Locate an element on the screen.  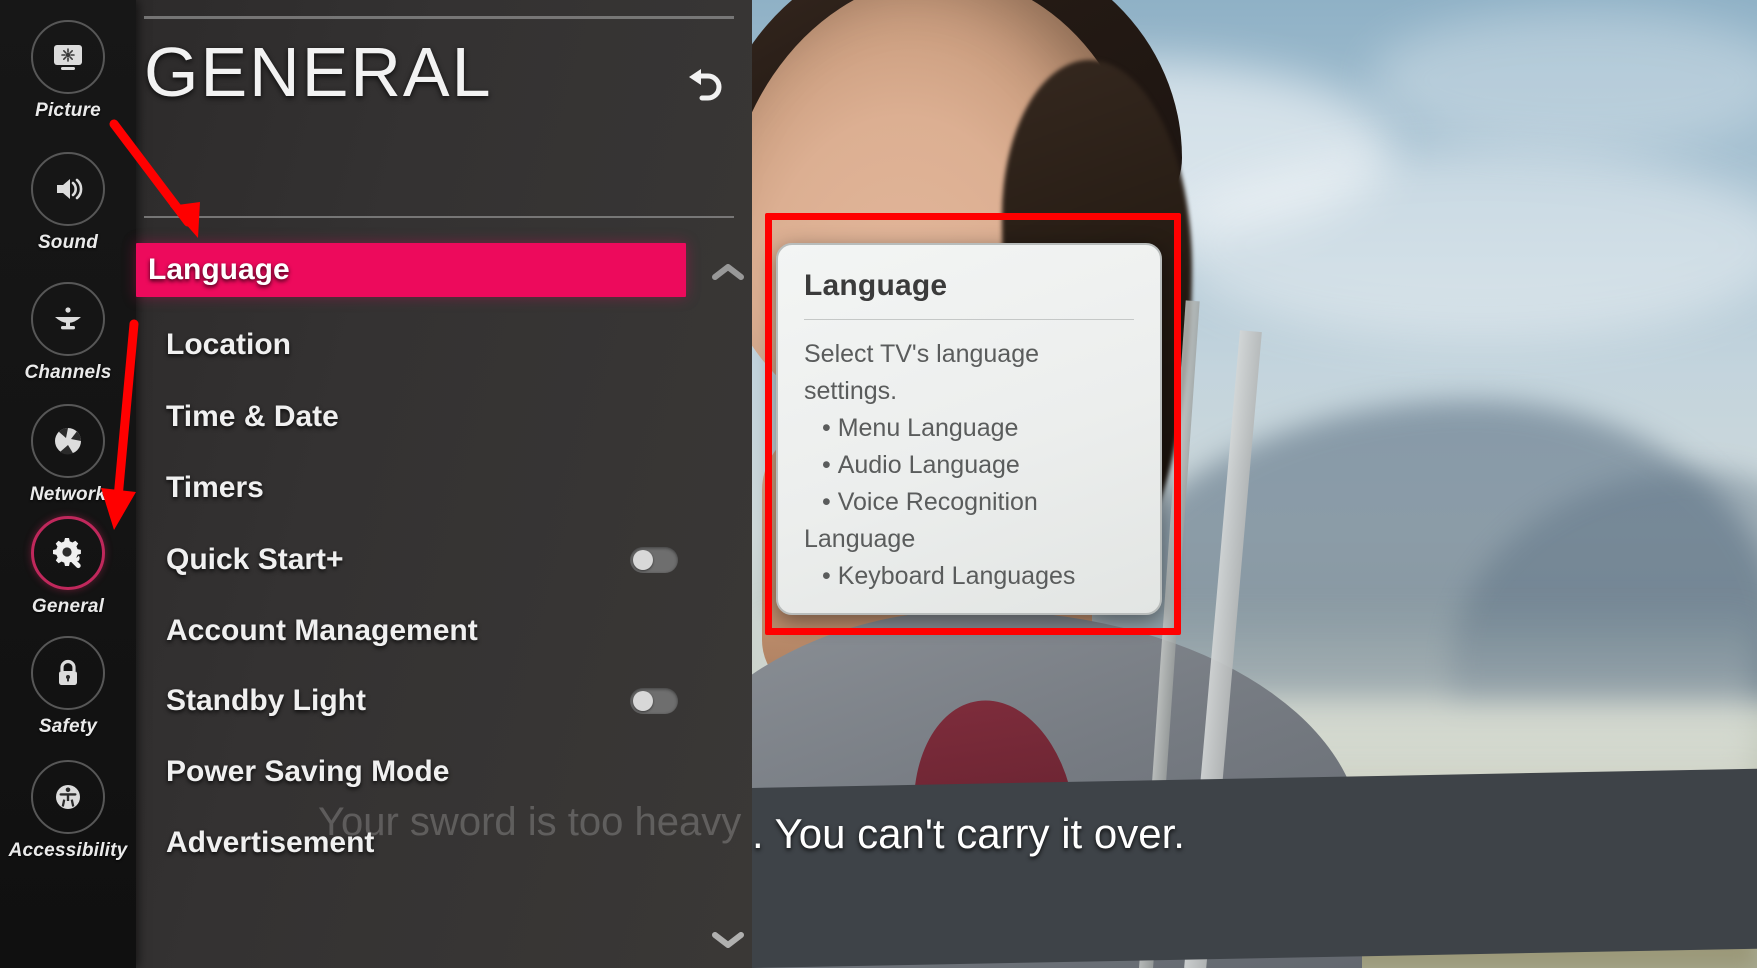
sidebar-item-safety: Safety is located at coordinates (68, 687).